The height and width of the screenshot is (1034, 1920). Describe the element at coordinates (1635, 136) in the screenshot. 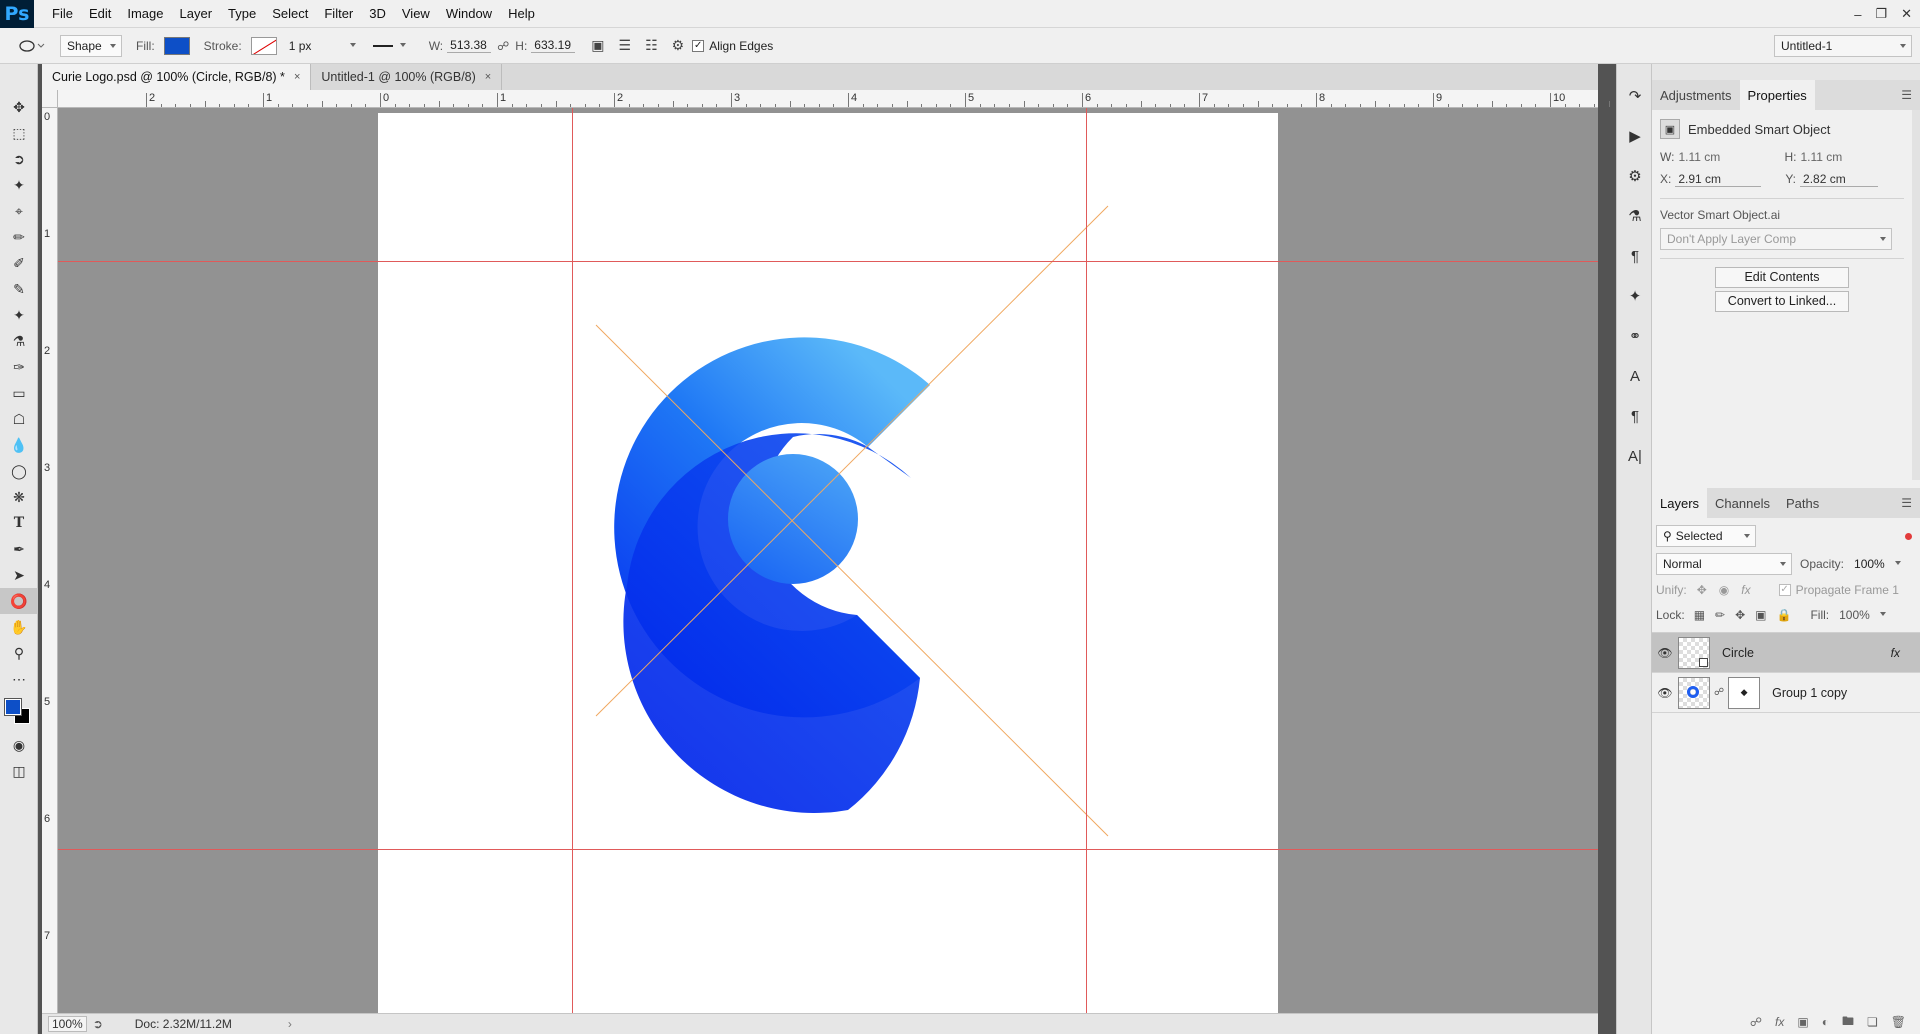

I see `actions-icon: ▶` at that location.